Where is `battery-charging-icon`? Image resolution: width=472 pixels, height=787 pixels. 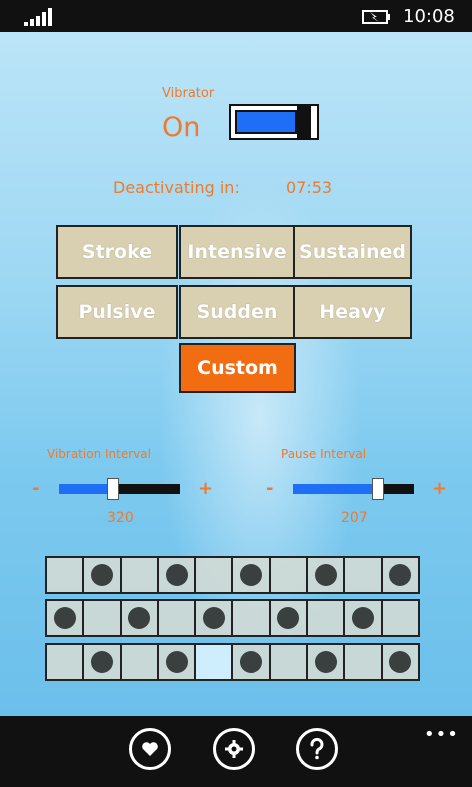 battery-charging-icon is located at coordinates (376, 17).